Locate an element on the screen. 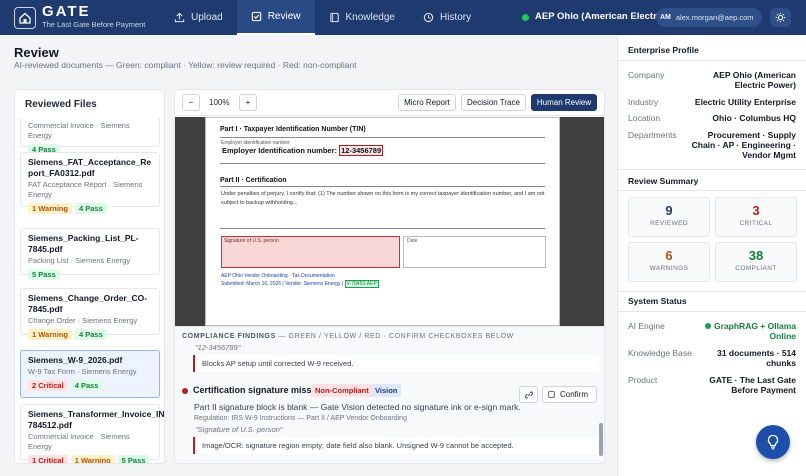 The image size is (806, 476). product-key: Product is located at coordinates (643, 380).